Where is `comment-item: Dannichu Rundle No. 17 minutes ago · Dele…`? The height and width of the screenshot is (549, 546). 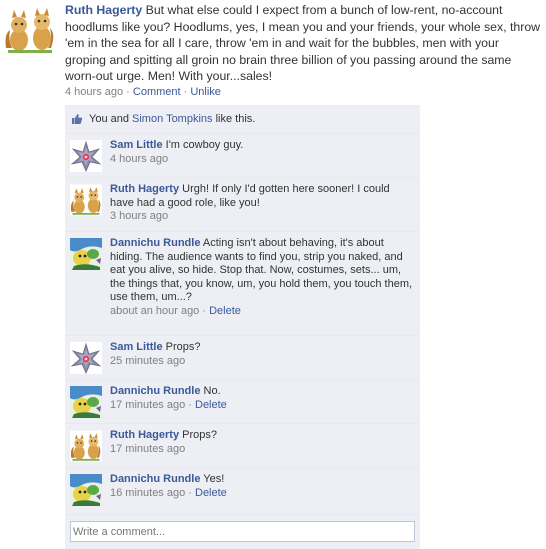 comment-item: Dannichu Rundle No. 17 minutes ago · Dele… is located at coordinates (242, 401).